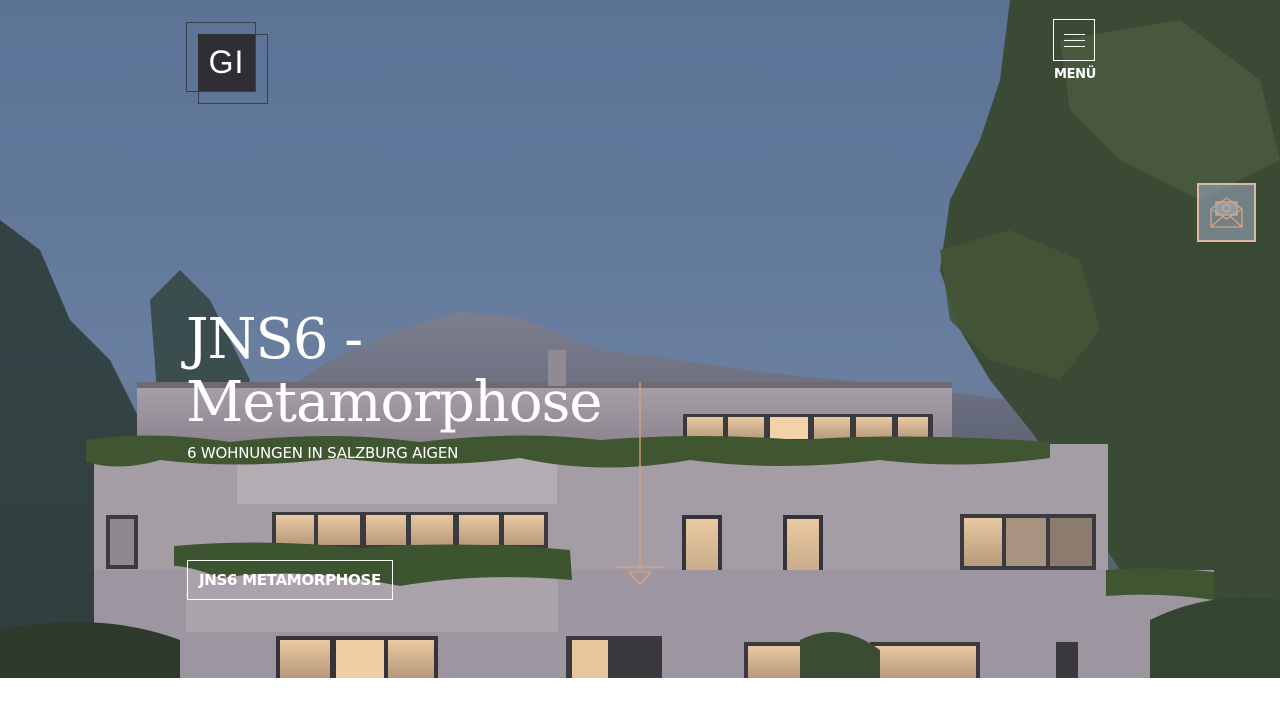  Describe the element at coordinates (394, 402) in the screenshot. I see `hero-title-line: Metamorphose` at that location.